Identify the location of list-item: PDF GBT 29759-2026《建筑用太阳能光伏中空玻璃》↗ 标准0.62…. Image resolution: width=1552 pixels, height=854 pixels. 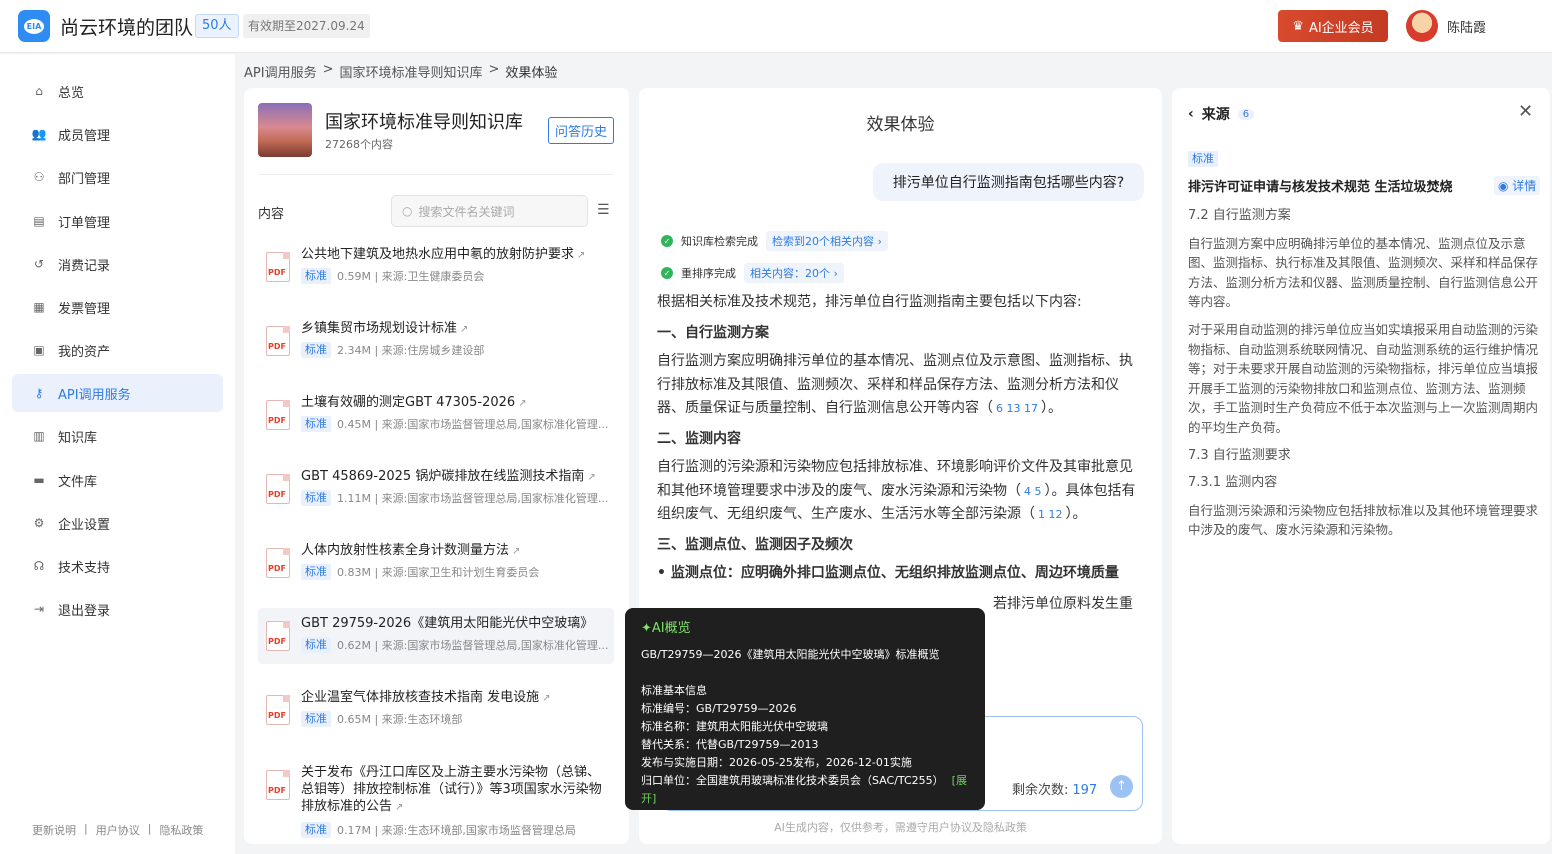
(436, 636).